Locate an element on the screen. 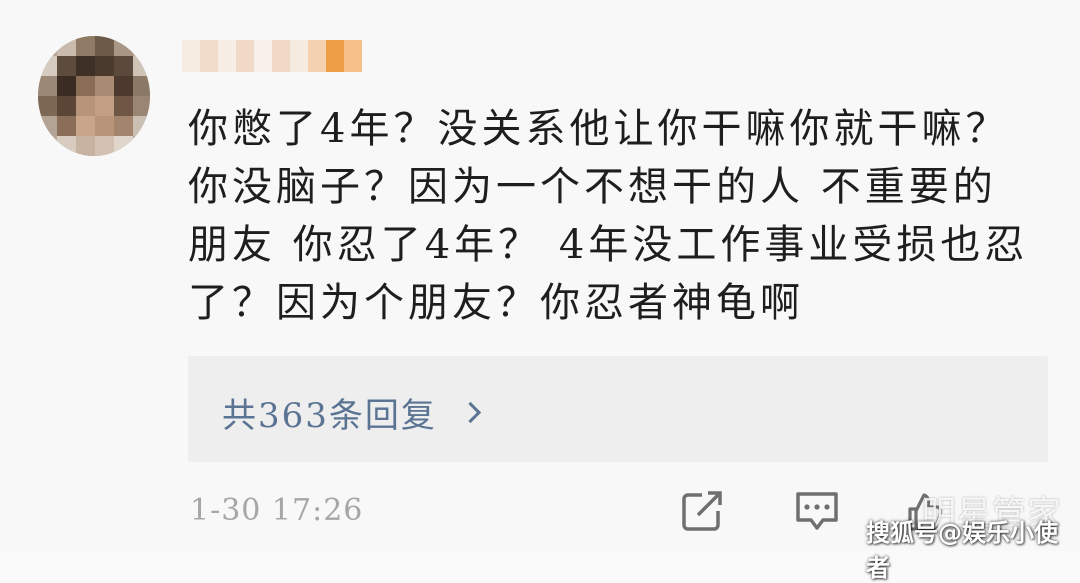  avatar is located at coordinates (94, 96).